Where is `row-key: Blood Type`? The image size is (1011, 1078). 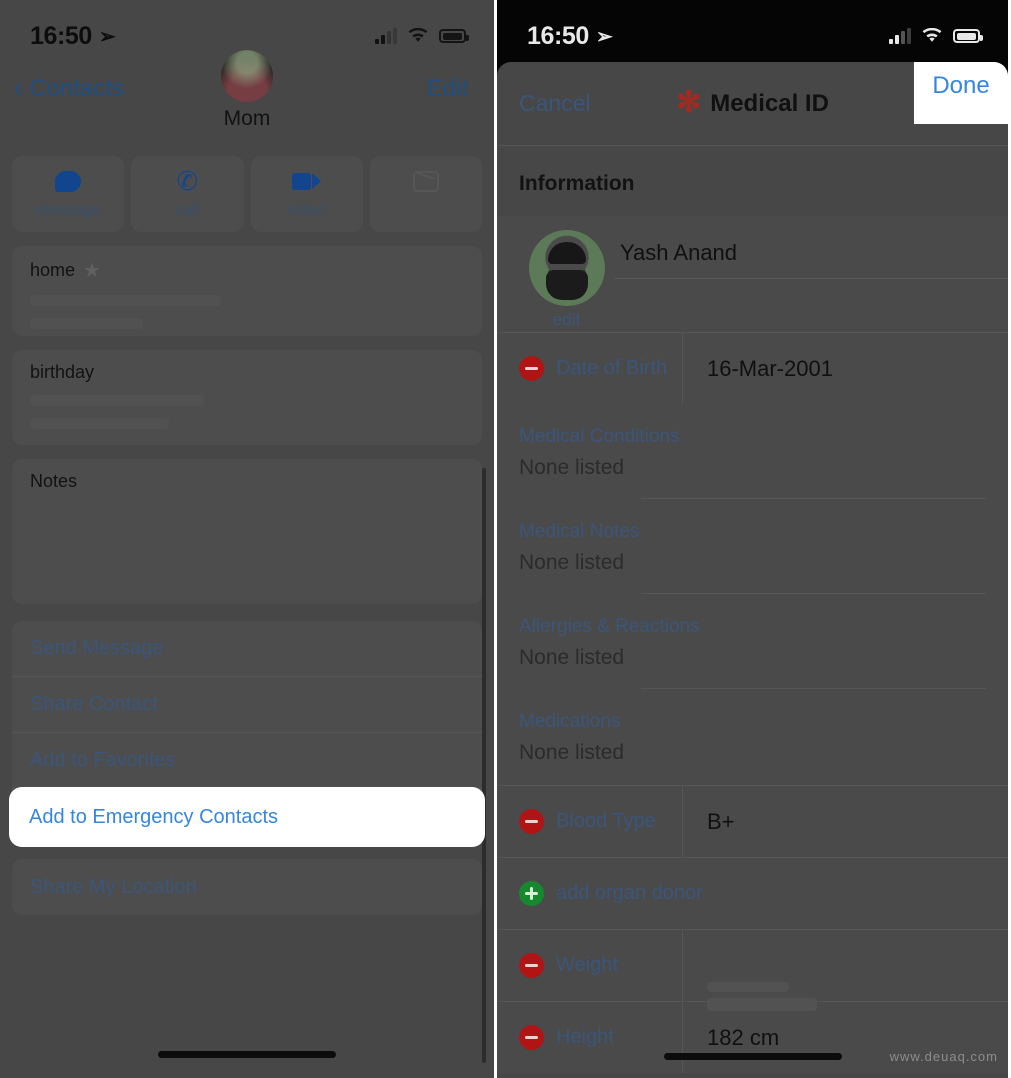
row-key: Blood Type is located at coordinates (589, 821).